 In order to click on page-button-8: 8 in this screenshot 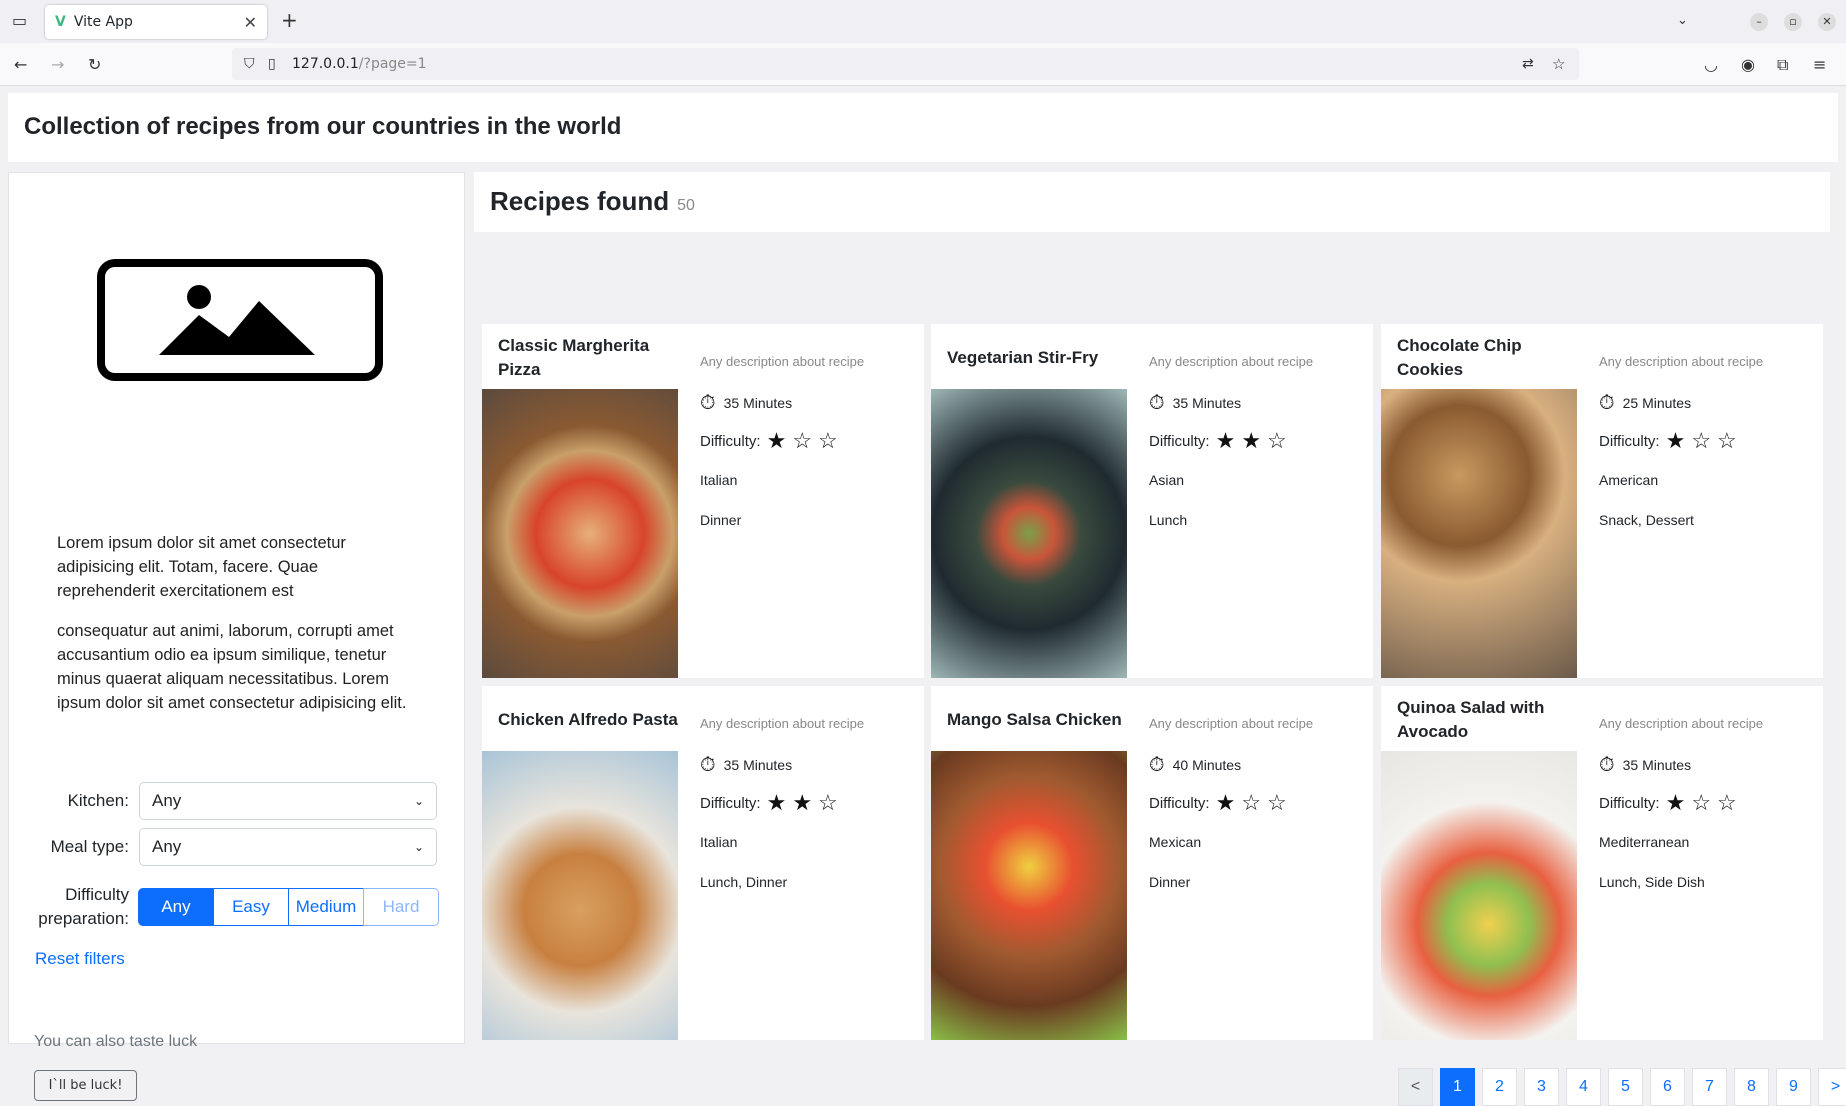, I will do `click(1751, 1087)`.